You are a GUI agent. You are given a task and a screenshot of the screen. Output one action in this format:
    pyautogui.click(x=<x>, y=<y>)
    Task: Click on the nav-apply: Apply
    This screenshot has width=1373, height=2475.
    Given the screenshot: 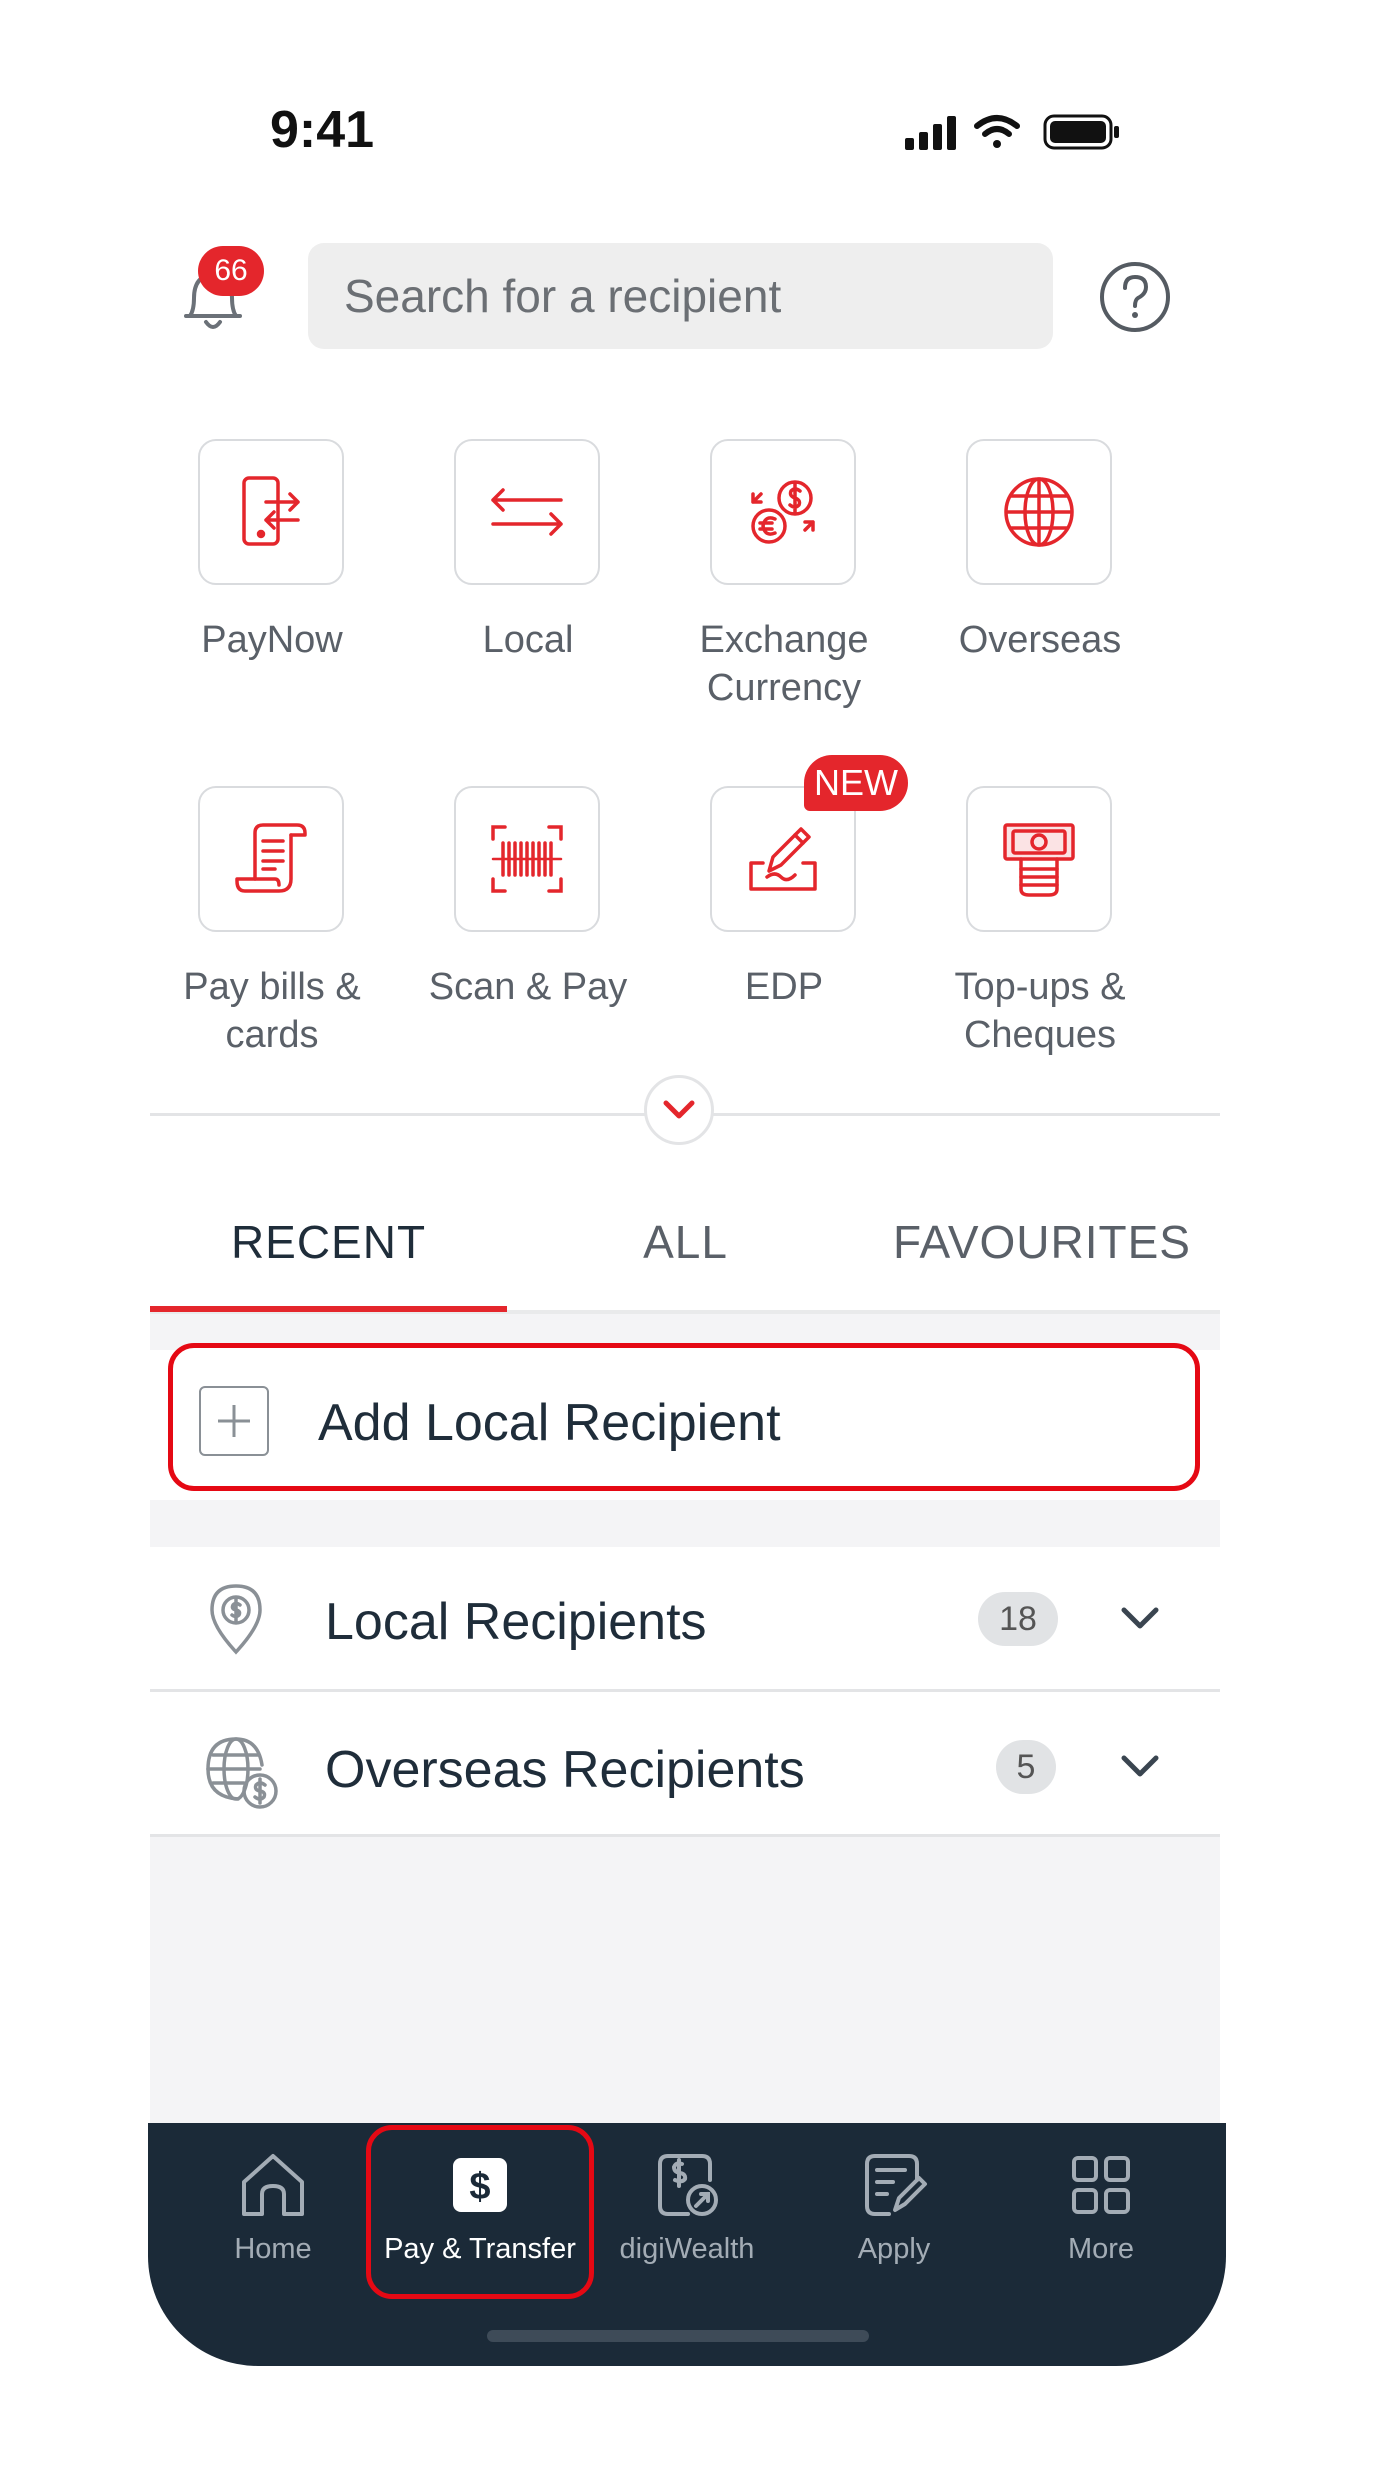 What is the action you would take?
    pyautogui.click(x=894, y=2208)
    